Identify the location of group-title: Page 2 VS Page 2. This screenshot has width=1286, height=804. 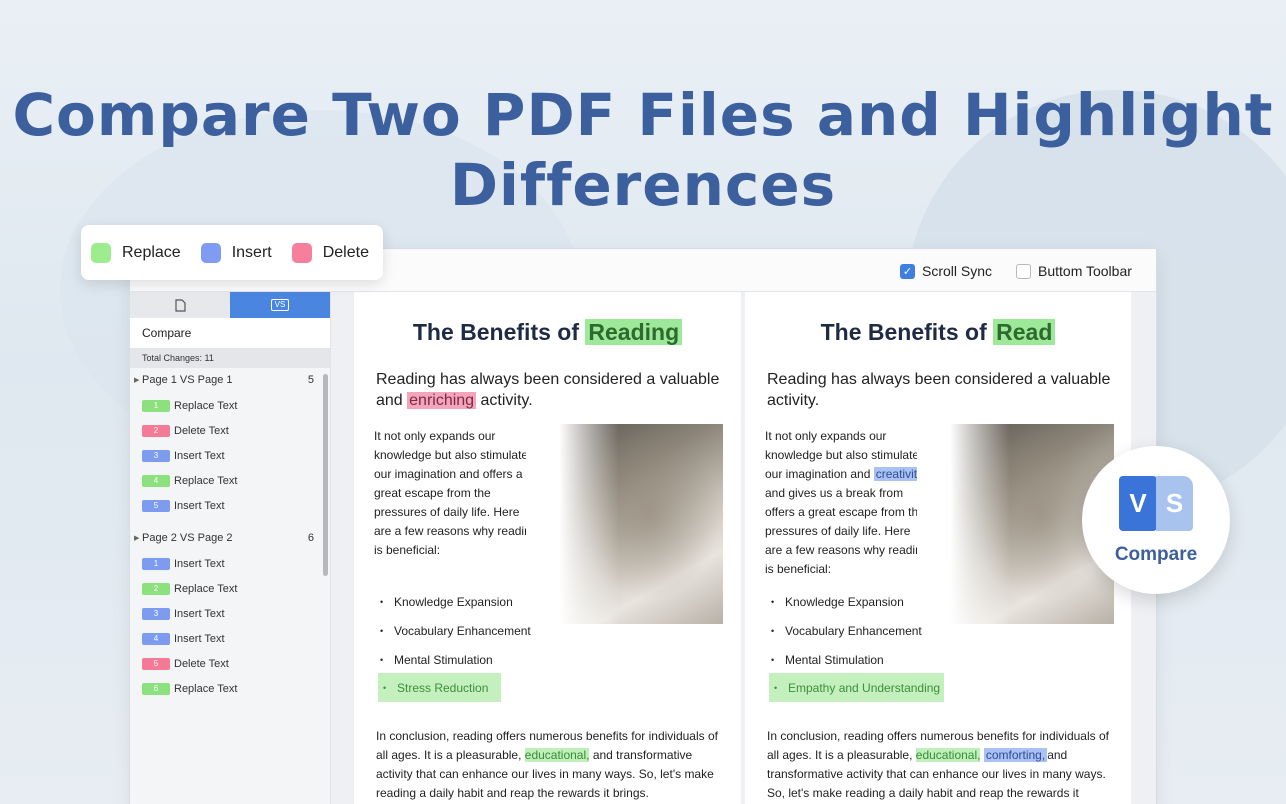
(187, 537).